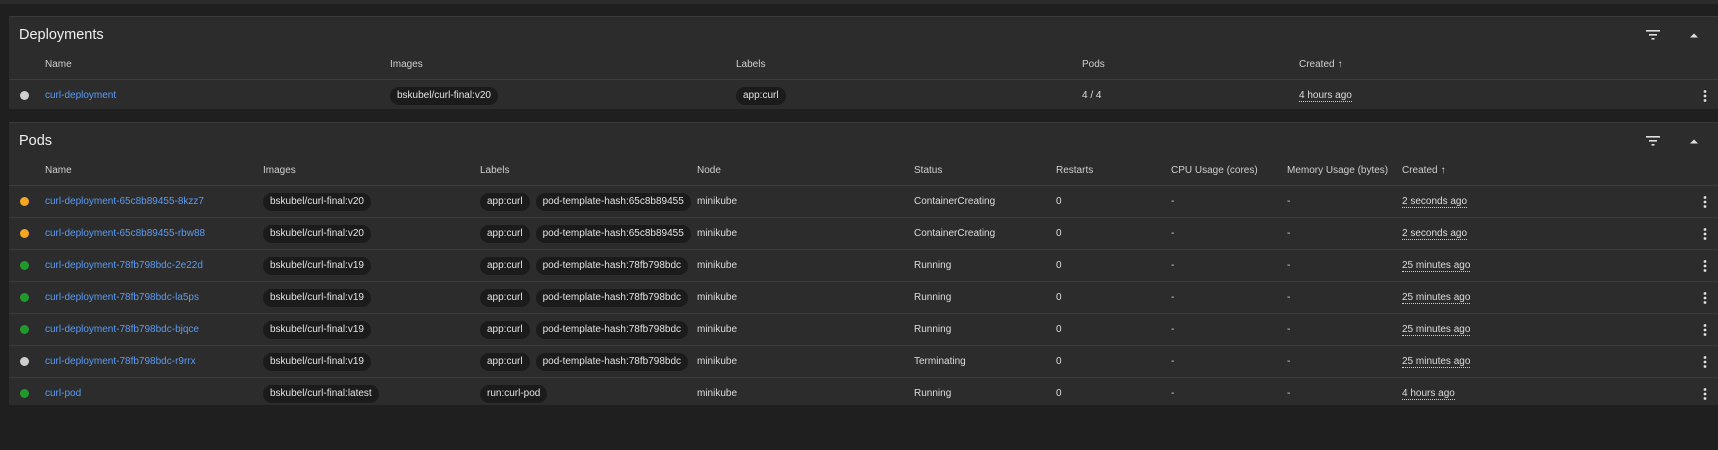  Describe the element at coordinates (36, 141) in the screenshot. I see `pods-title: Pods` at that location.